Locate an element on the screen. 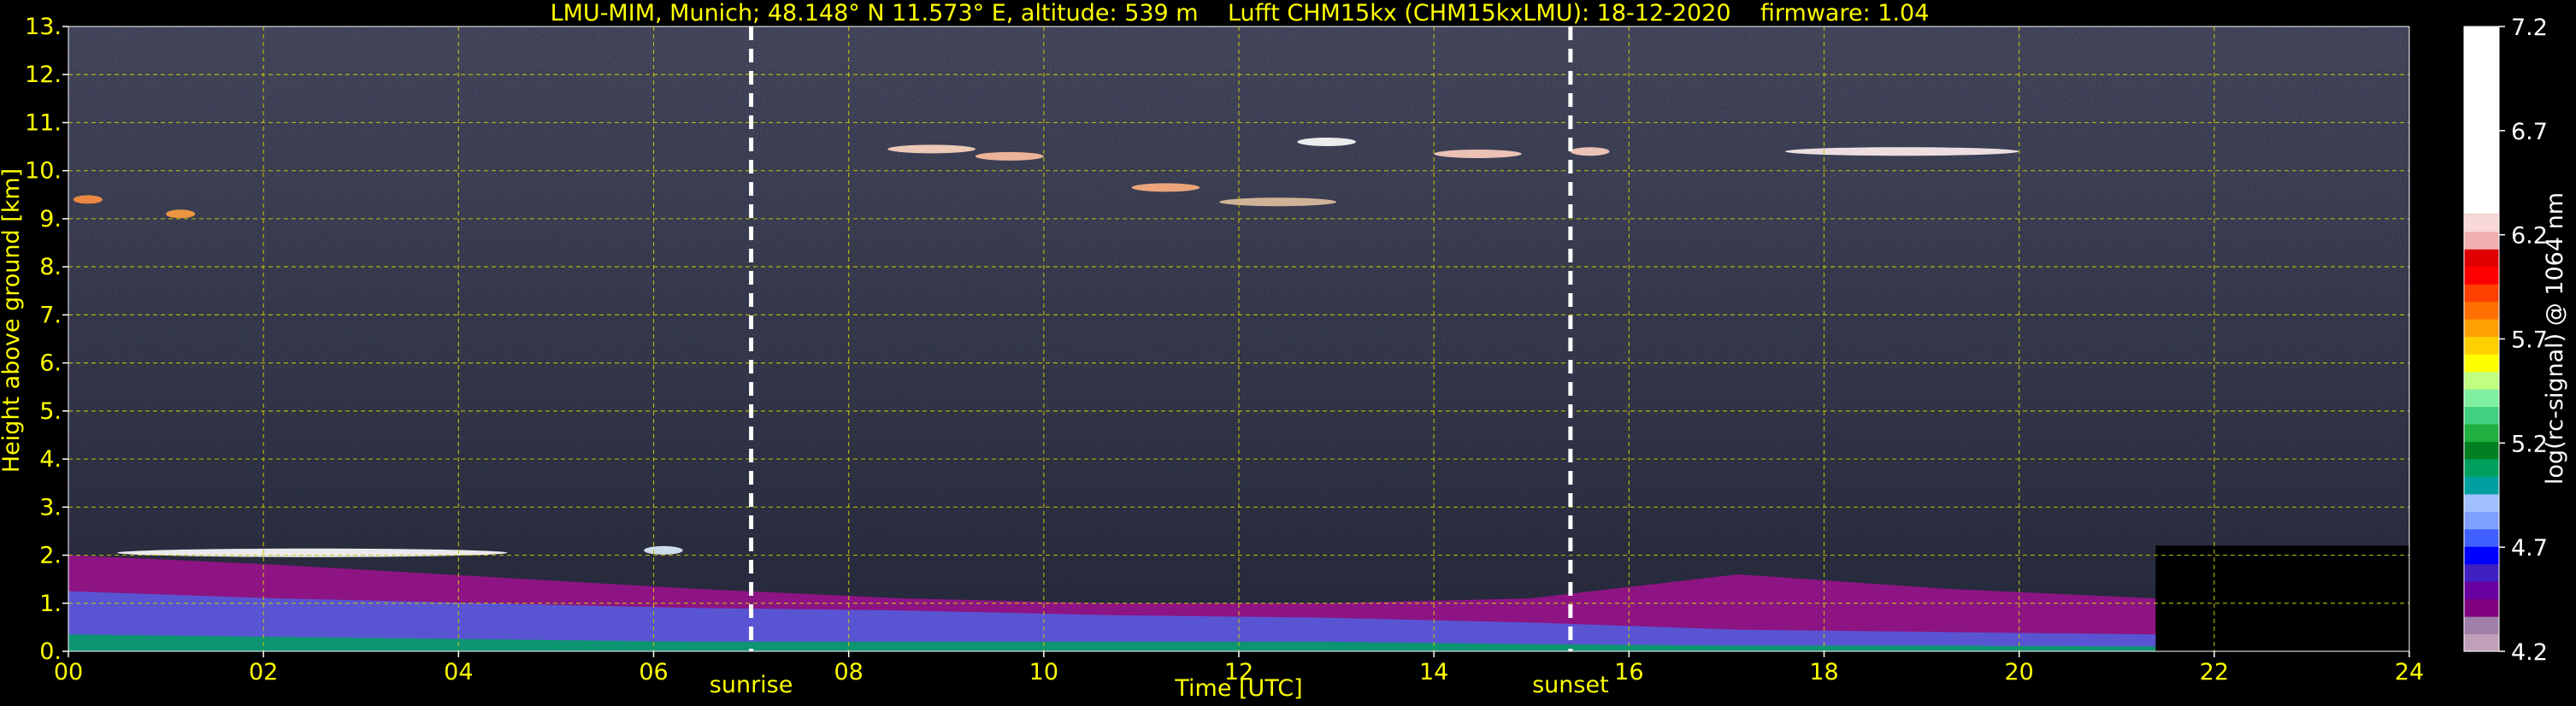 The image size is (2576, 706). no-signal-region is located at coordinates (2282, 598).